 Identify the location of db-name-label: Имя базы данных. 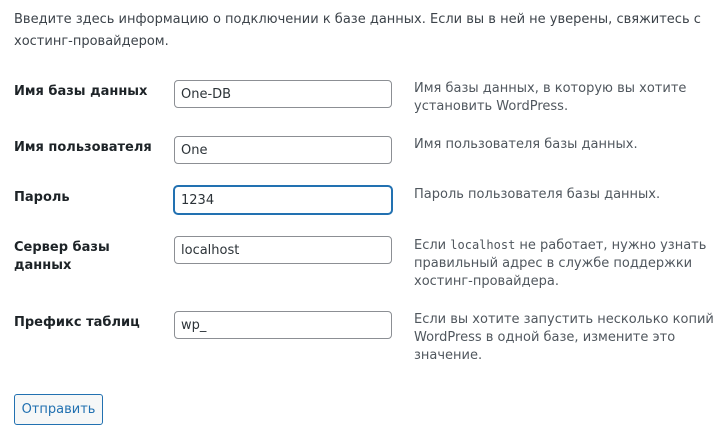
(81, 91).